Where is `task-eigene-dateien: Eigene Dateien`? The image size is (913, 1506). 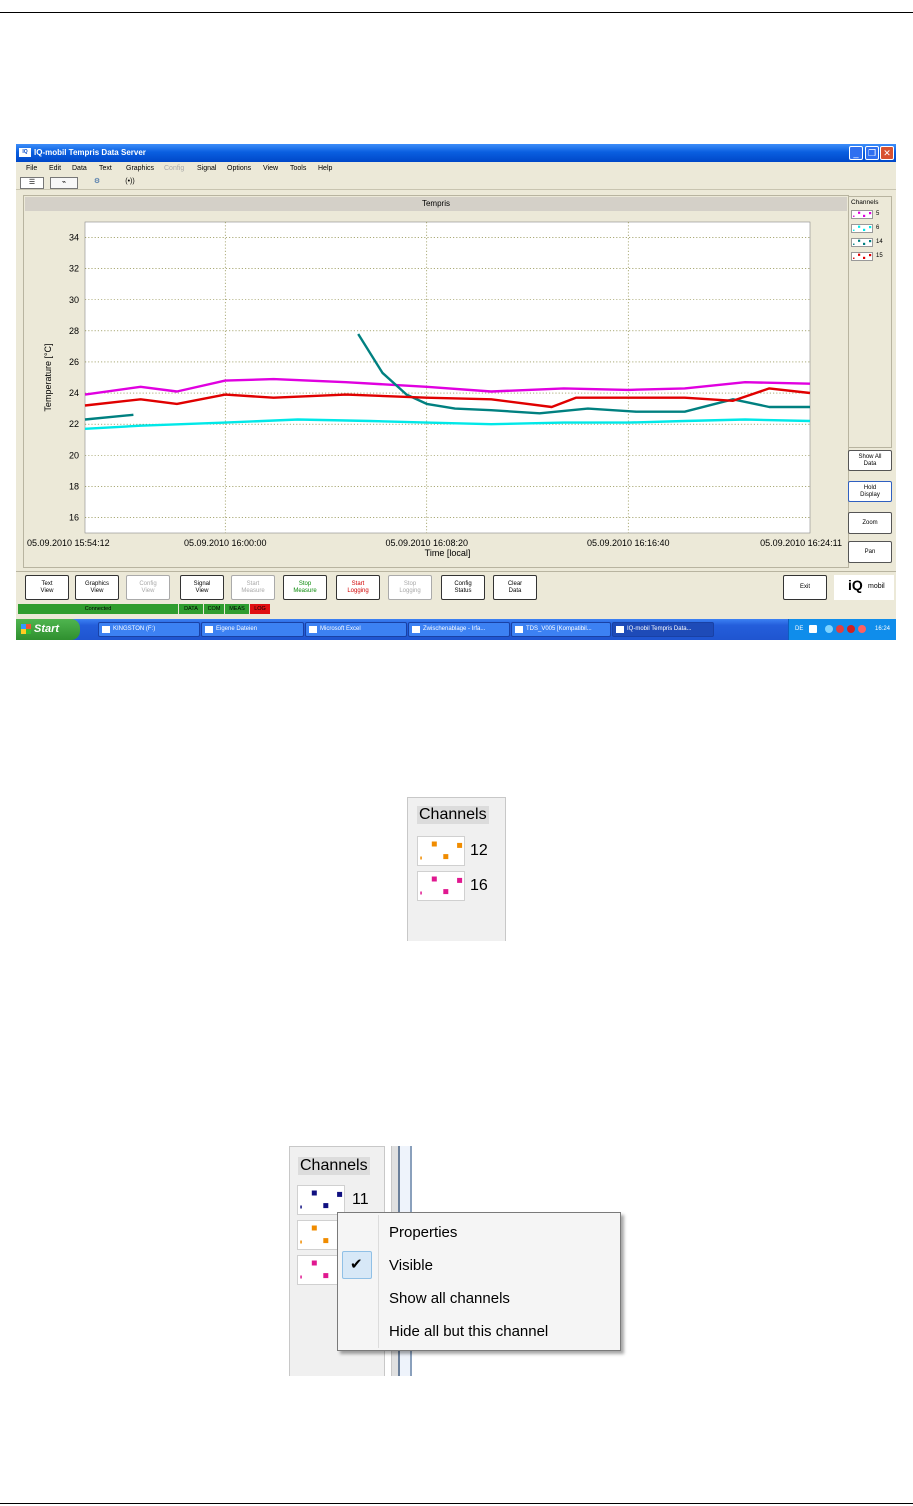
task-eigene-dateien: Eigene Dateien is located at coordinates (252, 629).